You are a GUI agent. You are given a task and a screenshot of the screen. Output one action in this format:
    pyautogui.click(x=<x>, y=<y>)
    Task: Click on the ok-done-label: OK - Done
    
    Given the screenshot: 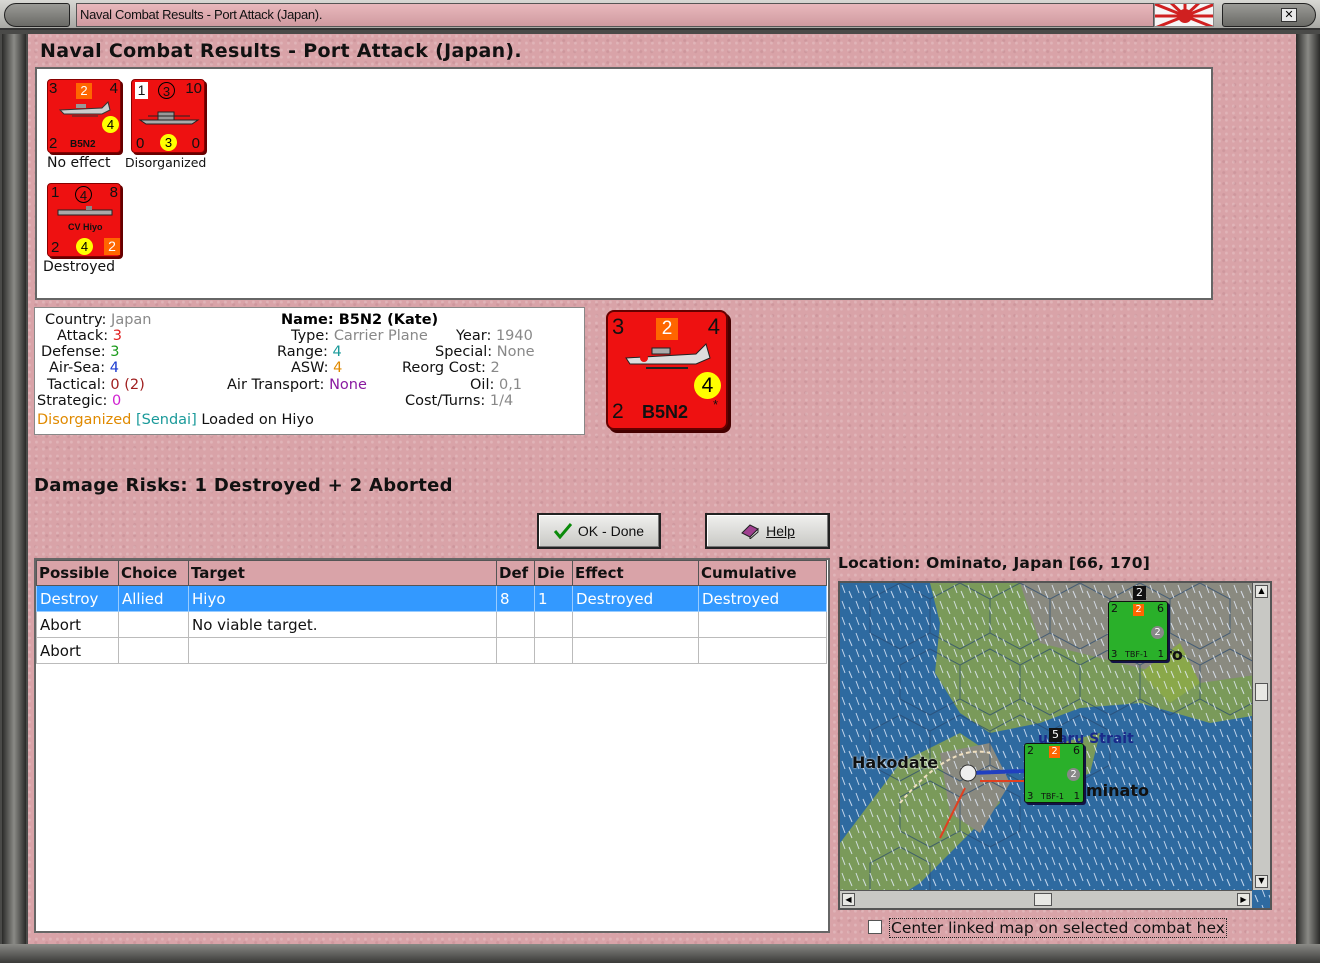 What is the action you would take?
    pyautogui.click(x=611, y=531)
    